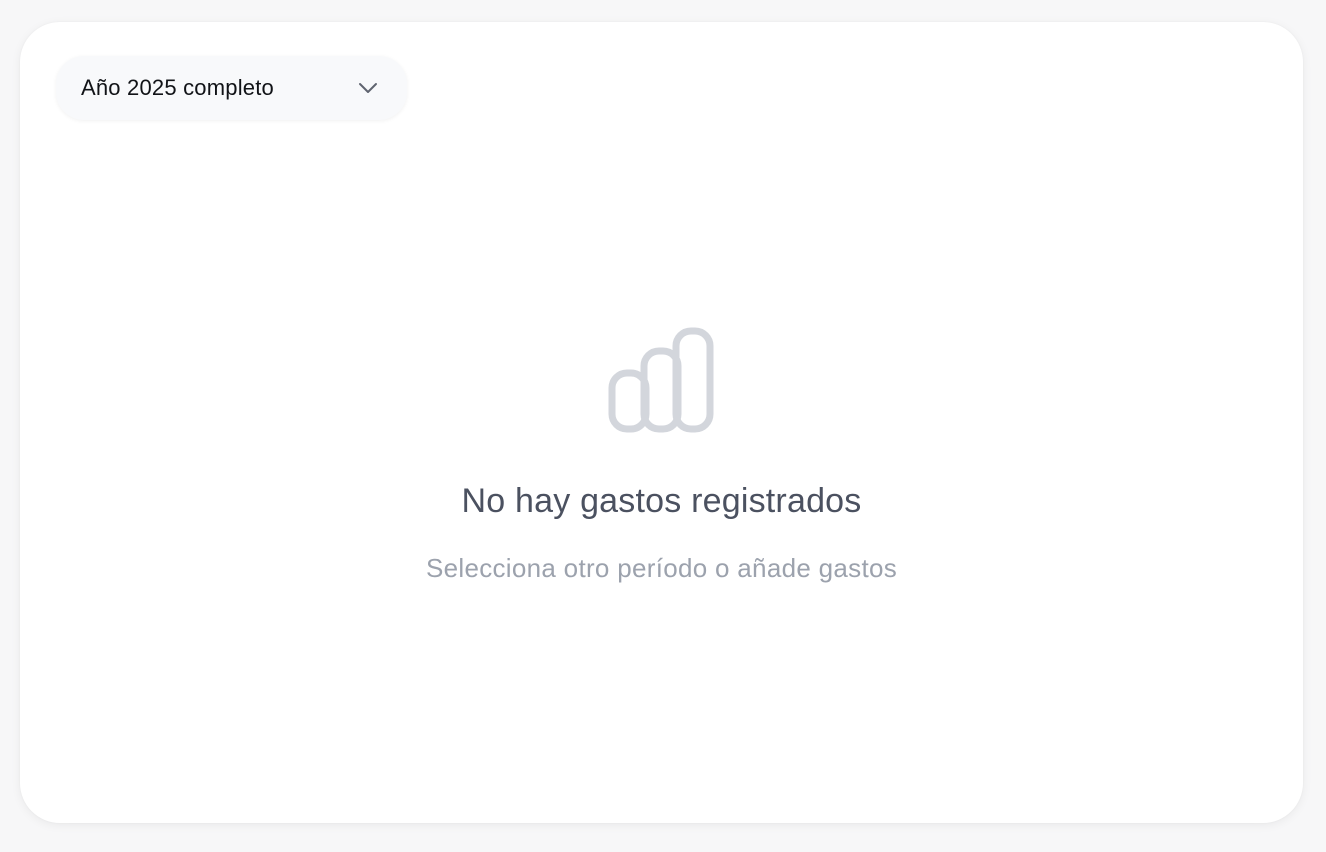 This screenshot has height=852, width=1326. I want to click on period-select: Año 2025 completo, so click(231, 88).